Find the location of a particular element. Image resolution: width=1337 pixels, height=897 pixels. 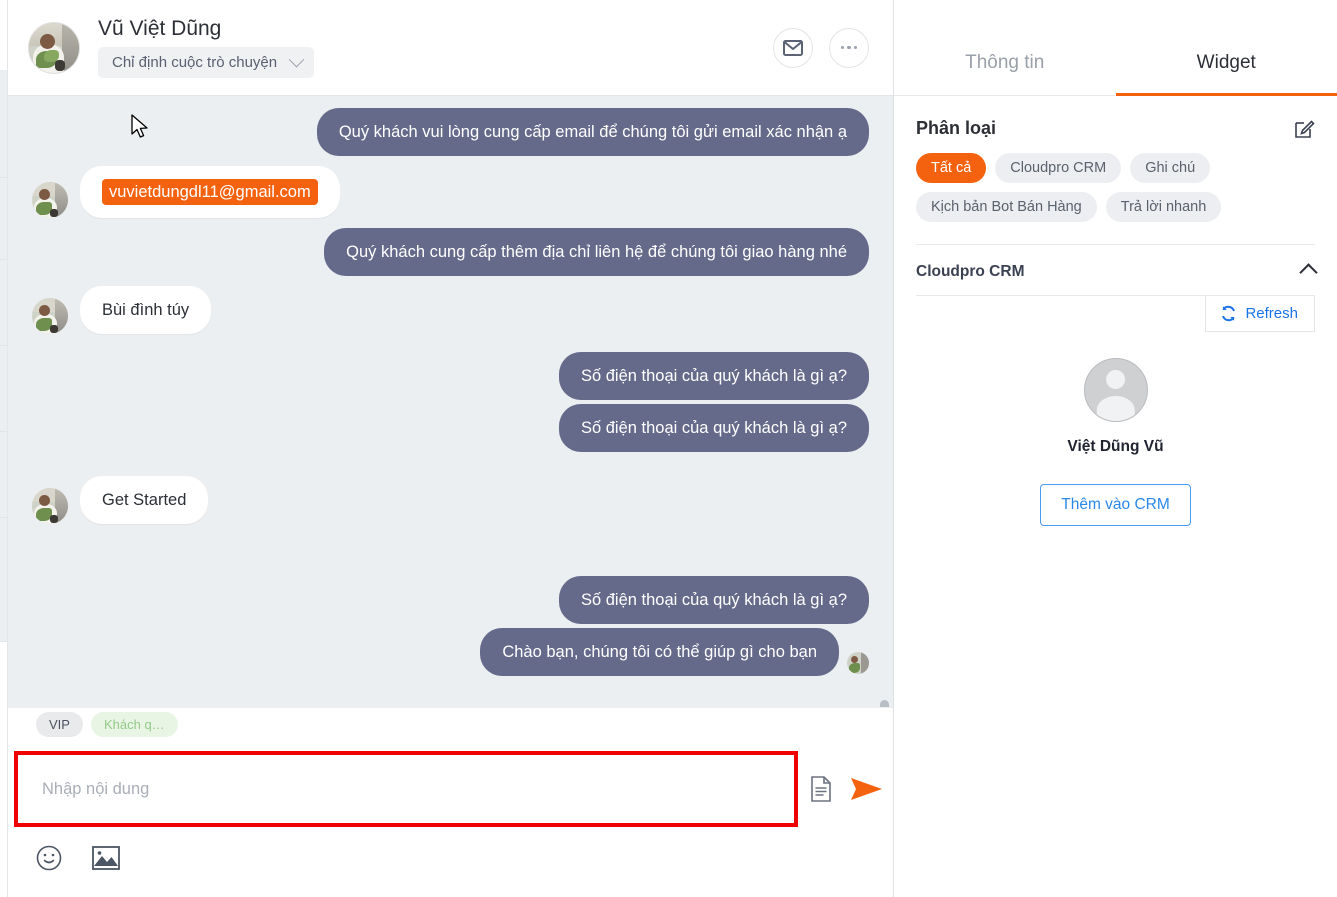

assign-conversation-label: Chỉ định cuộc trò chuyện is located at coordinates (195, 62).